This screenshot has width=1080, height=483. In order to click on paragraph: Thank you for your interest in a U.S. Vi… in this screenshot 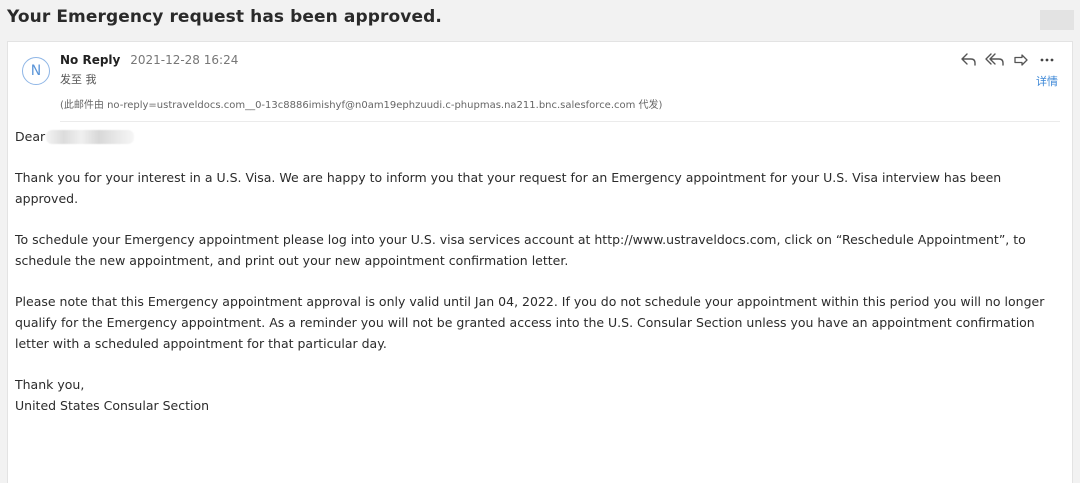, I will do `click(508, 188)`.